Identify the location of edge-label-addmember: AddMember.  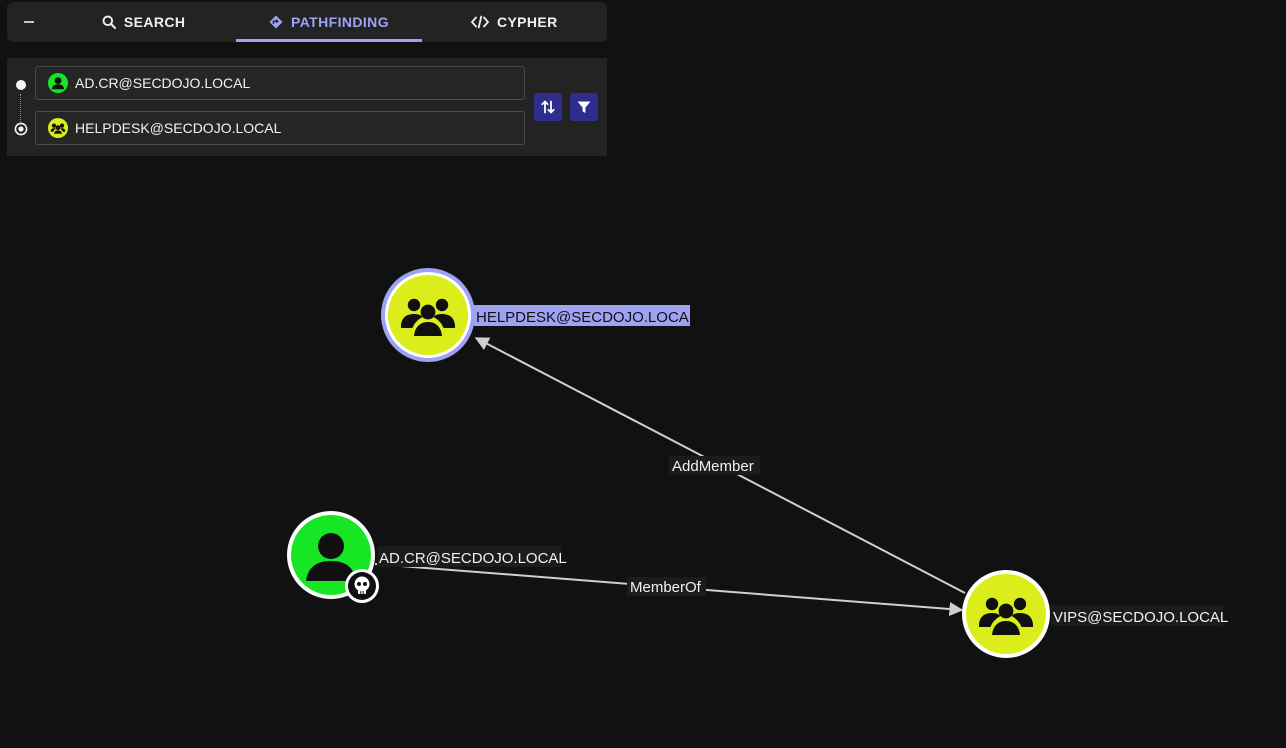
(714, 465).